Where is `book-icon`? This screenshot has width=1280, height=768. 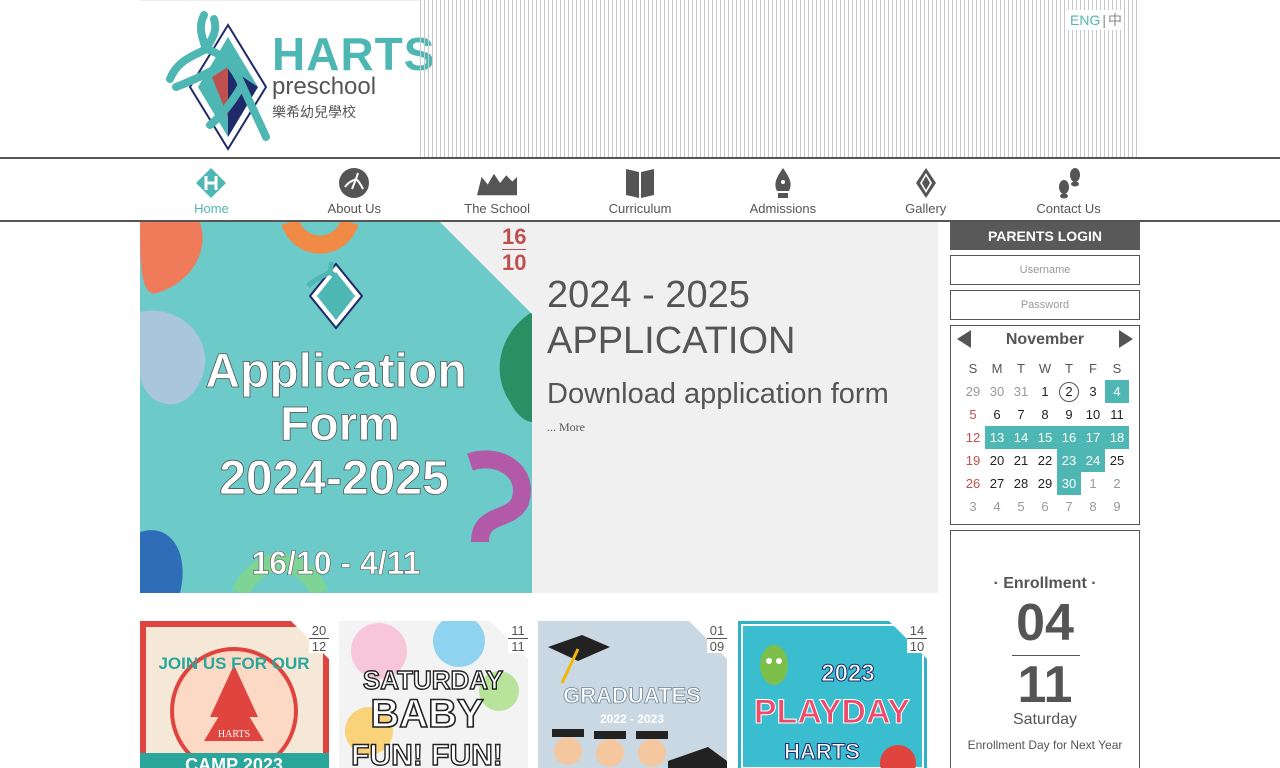
book-icon is located at coordinates (640, 183).